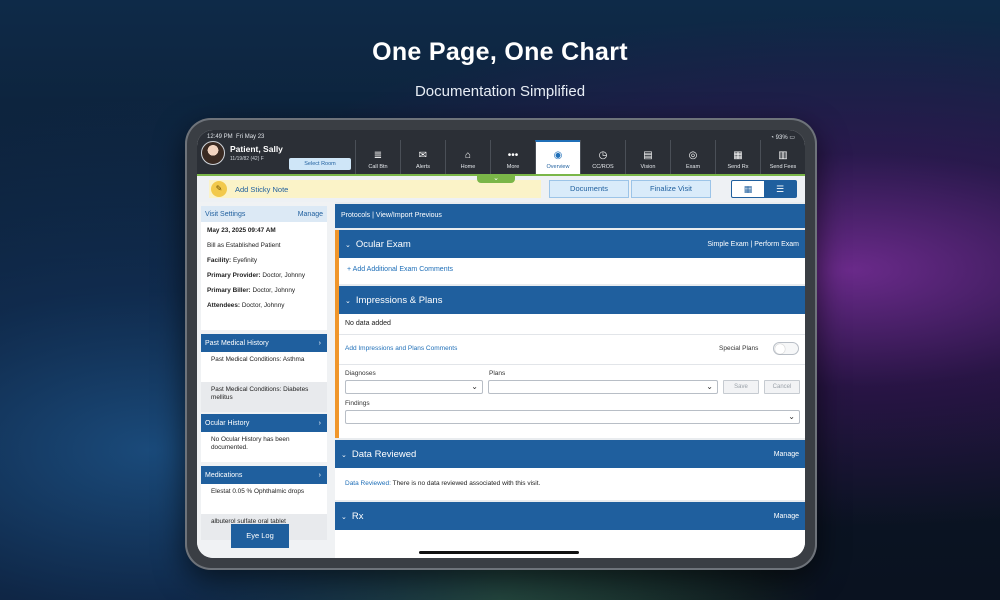  I want to click on nav-exam: ◎ Exam, so click(692, 157).